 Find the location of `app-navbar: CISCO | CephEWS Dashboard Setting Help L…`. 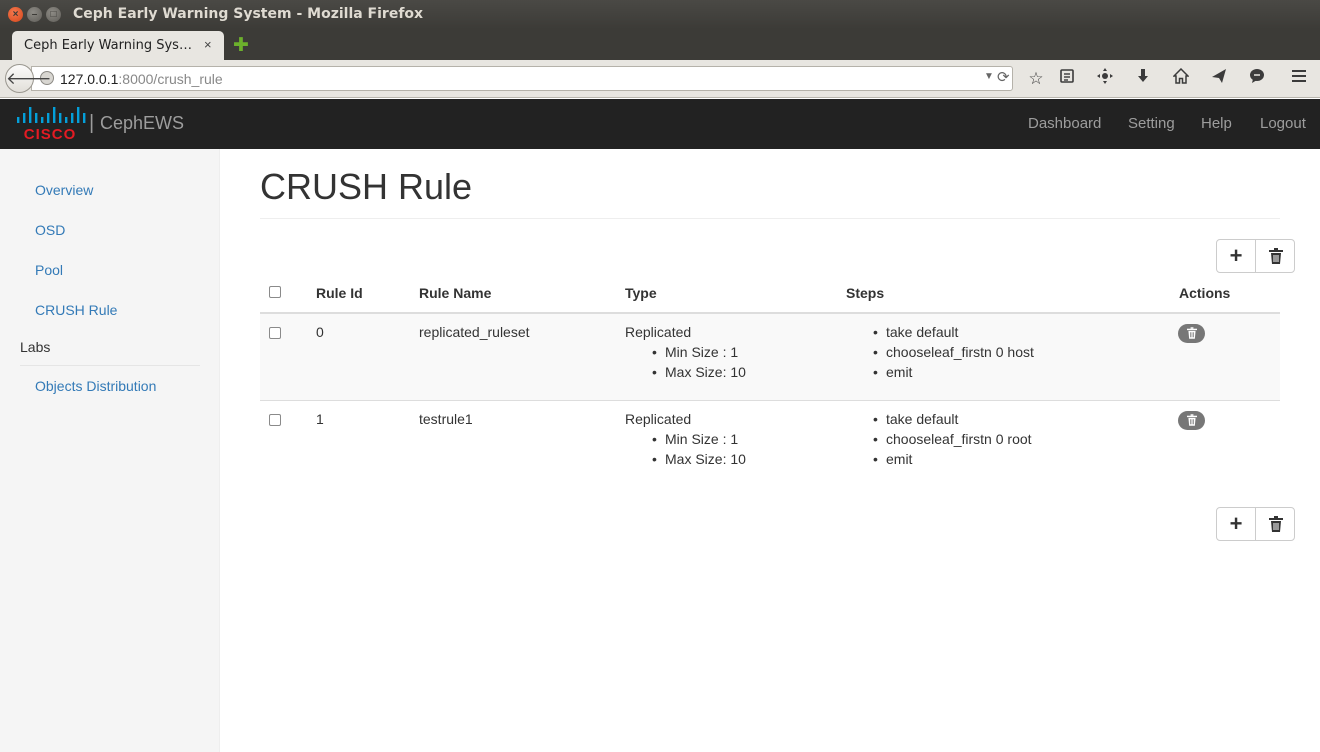

app-navbar: CISCO | CephEWS Dashboard Setting Help L… is located at coordinates (660, 124).